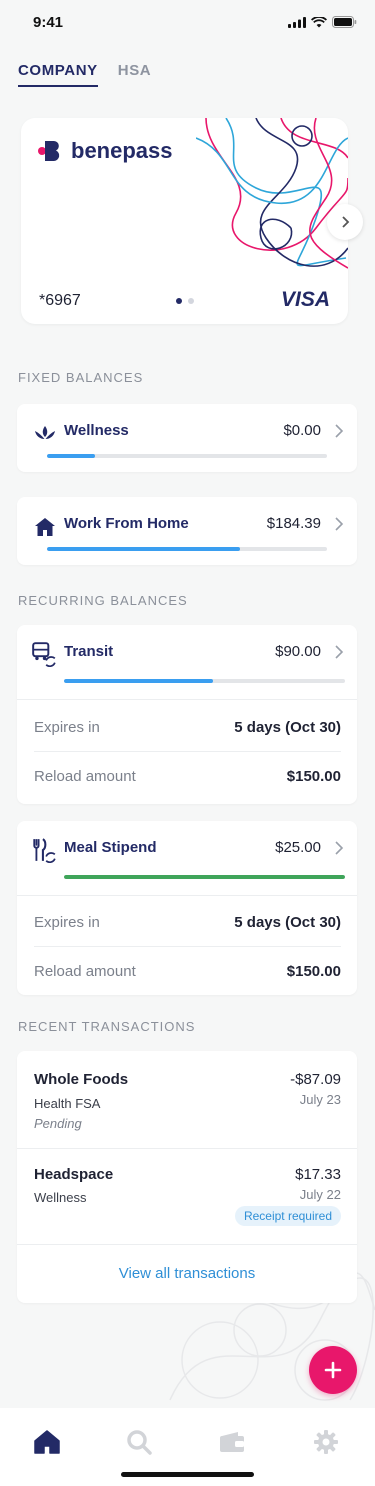  What do you see at coordinates (344, 22) in the screenshot?
I see `battery-icon` at bounding box center [344, 22].